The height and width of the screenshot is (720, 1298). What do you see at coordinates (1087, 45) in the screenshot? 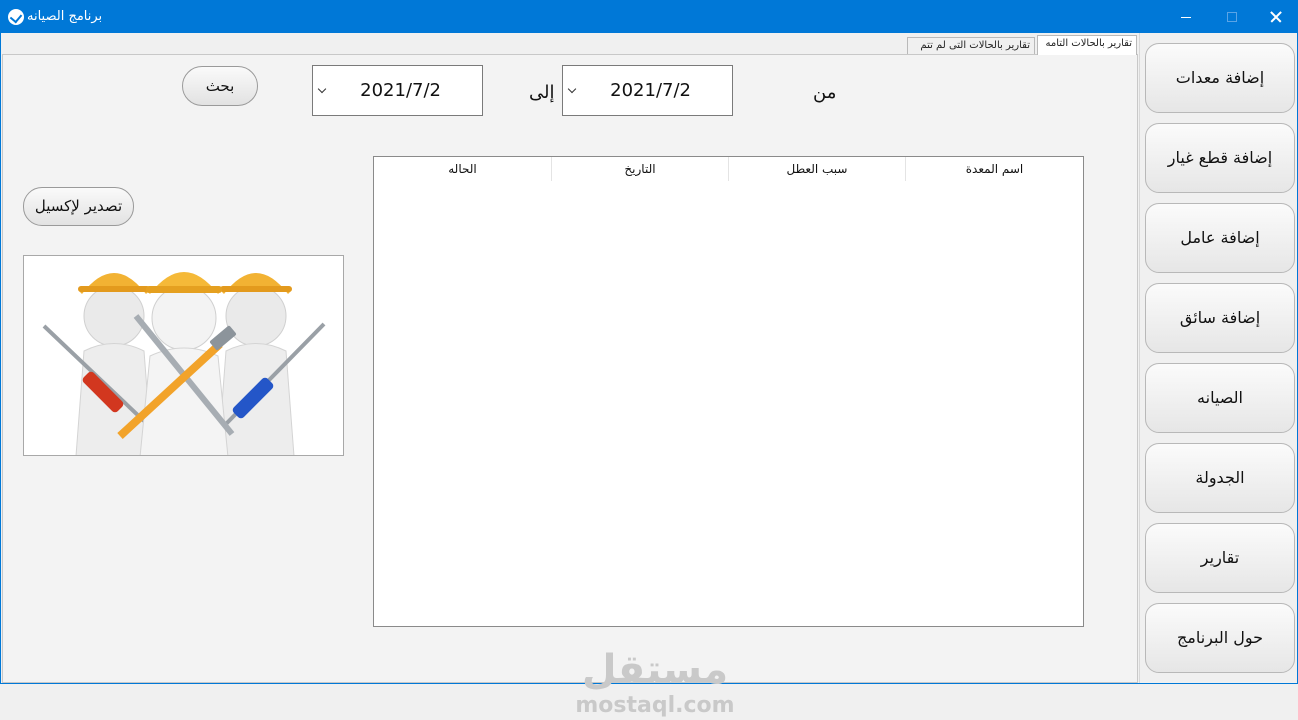
I see `tab-completed-reports: تقارير بالحالات التامه` at bounding box center [1087, 45].